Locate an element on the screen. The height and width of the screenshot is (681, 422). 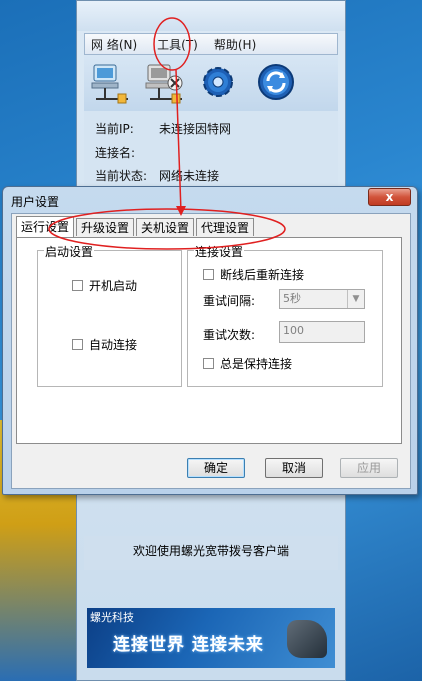
ok-button: 确定 is located at coordinates (216, 468).